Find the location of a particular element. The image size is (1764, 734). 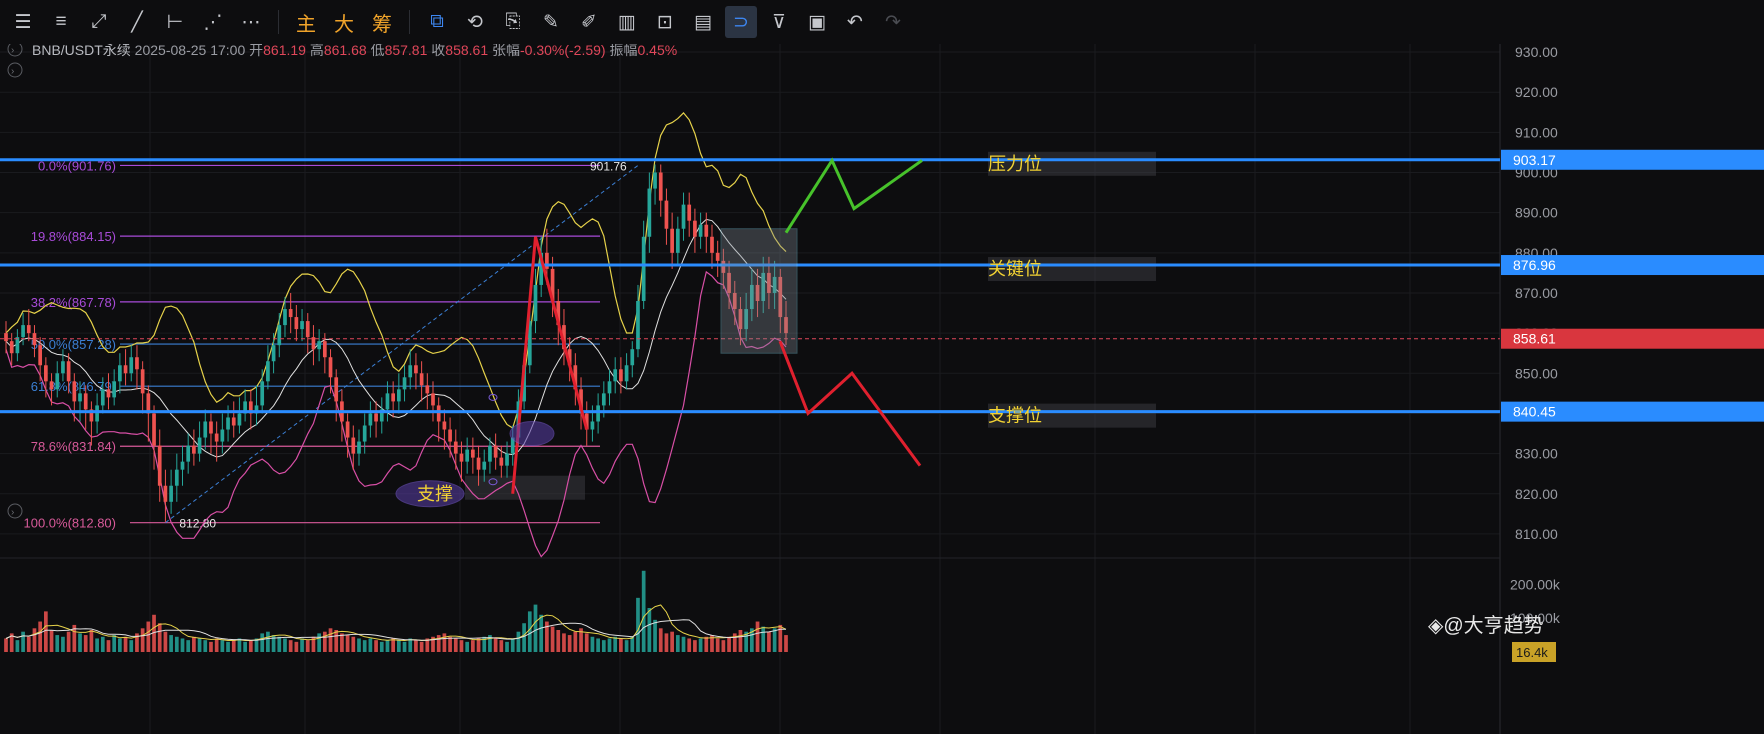

redo-icon: ↷ is located at coordinates (893, 22).